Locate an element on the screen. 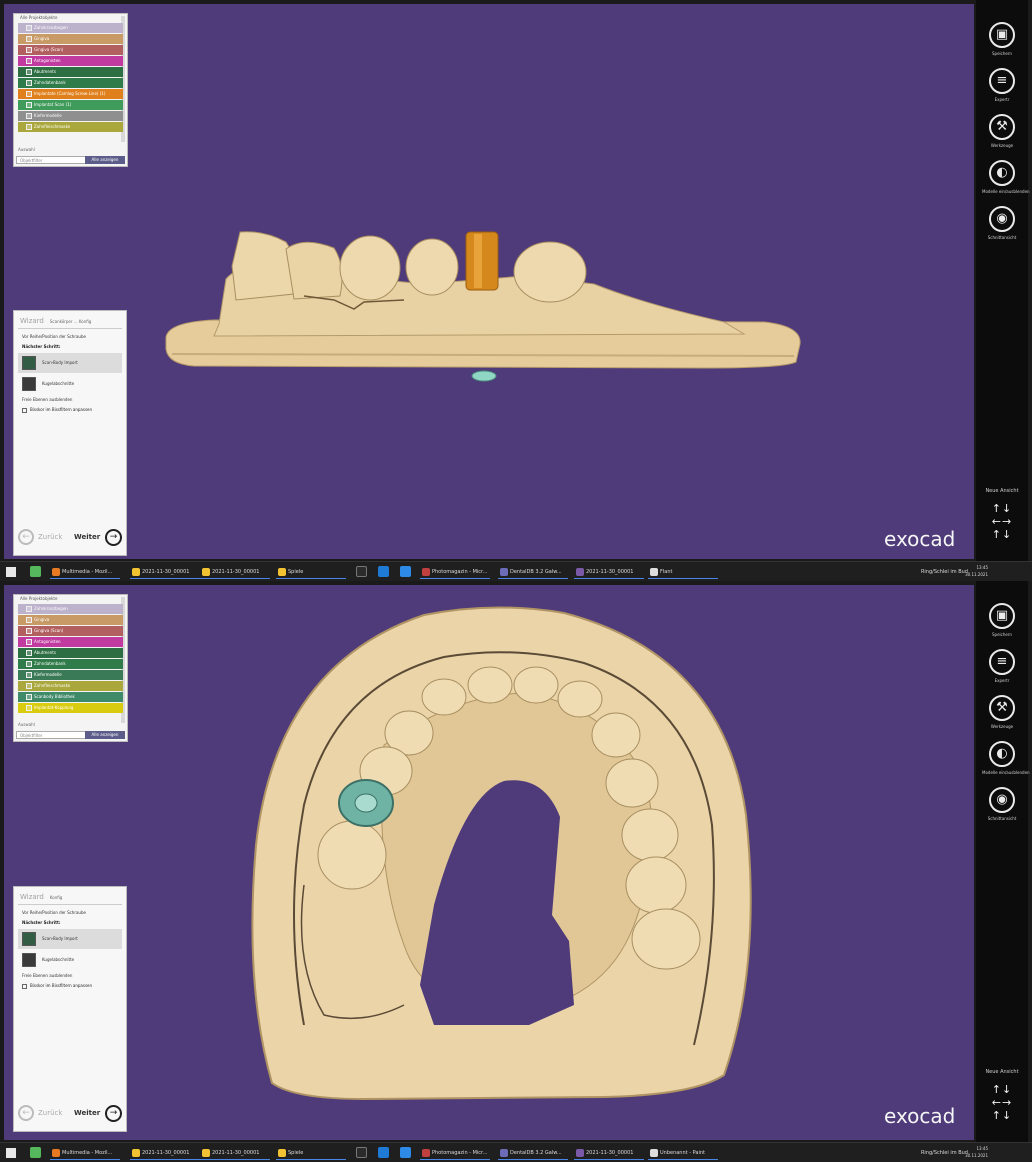  object-tree-item: Antagonisten is located at coordinates (70, 61).